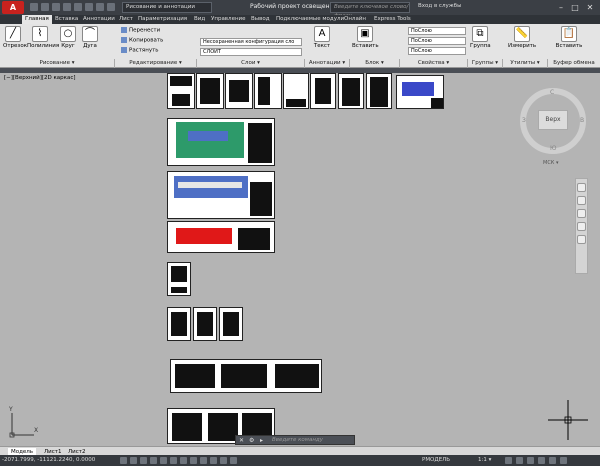 This screenshot has height=466, width=600. What do you see at coordinates (522, 46) in the screenshot?
I see `measure-label: Измерить` at bounding box center [522, 46].